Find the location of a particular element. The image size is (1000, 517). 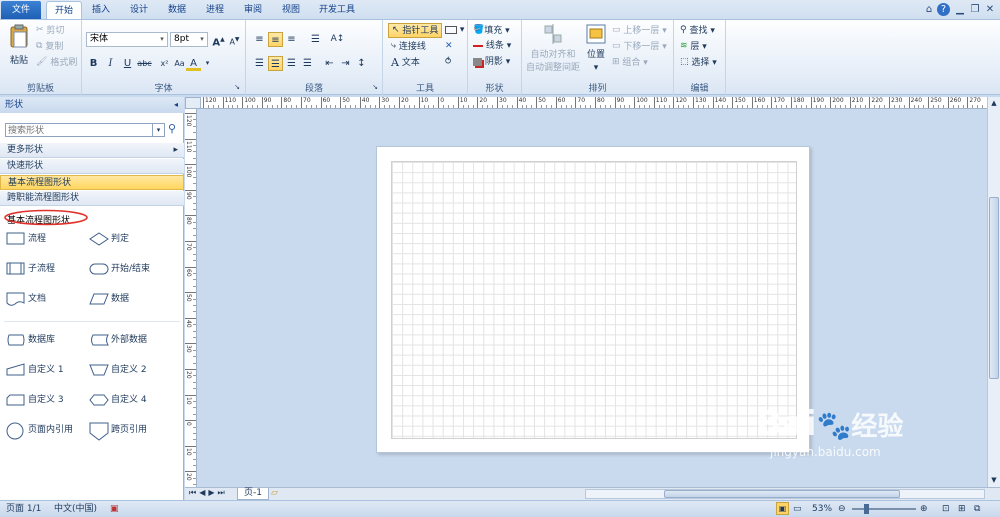

position-button: 位置 ▾ is located at coordinates (596, 49).